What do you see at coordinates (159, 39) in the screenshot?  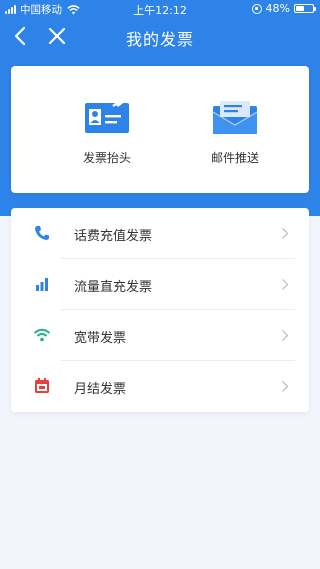 I see `page-title: 我的发票` at bounding box center [159, 39].